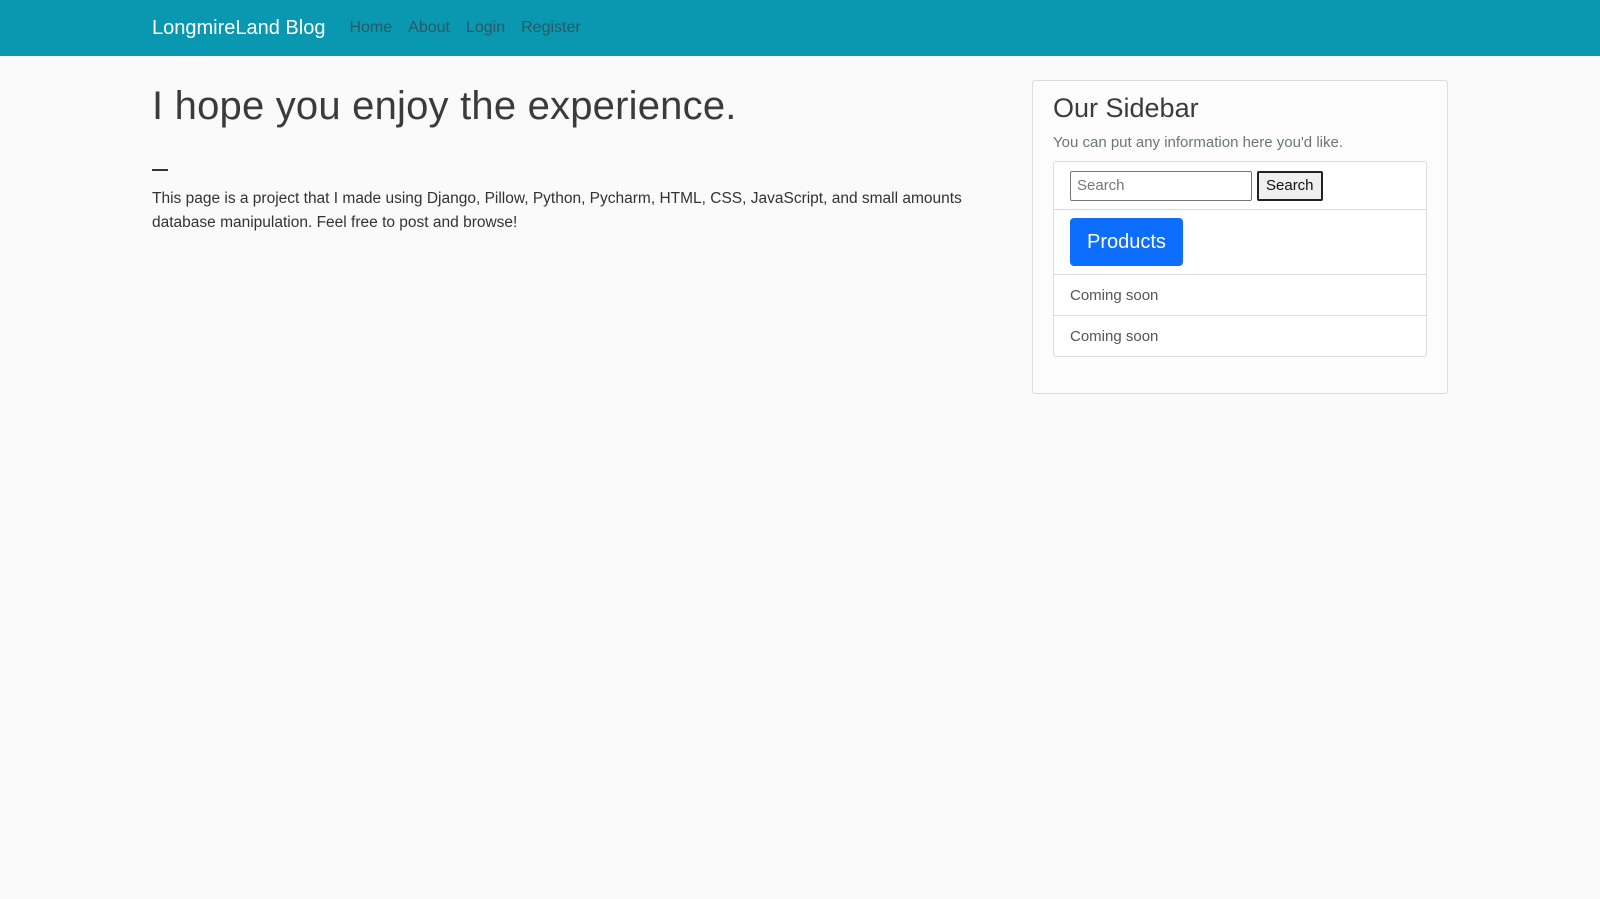  What do you see at coordinates (160, 170) in the screenshot?
I see `divider` at bounding box center [160, 170].